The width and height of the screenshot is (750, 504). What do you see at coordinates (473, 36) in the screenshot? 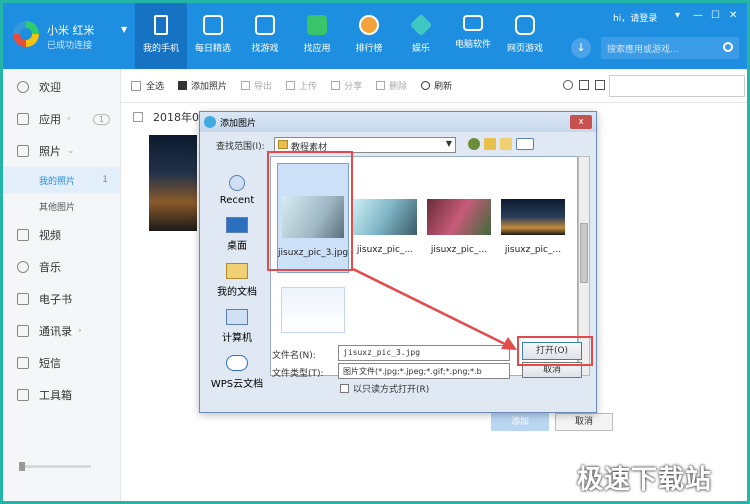
I see `nav-pc-software: 电脑软件` at bounding box center [473, 36].